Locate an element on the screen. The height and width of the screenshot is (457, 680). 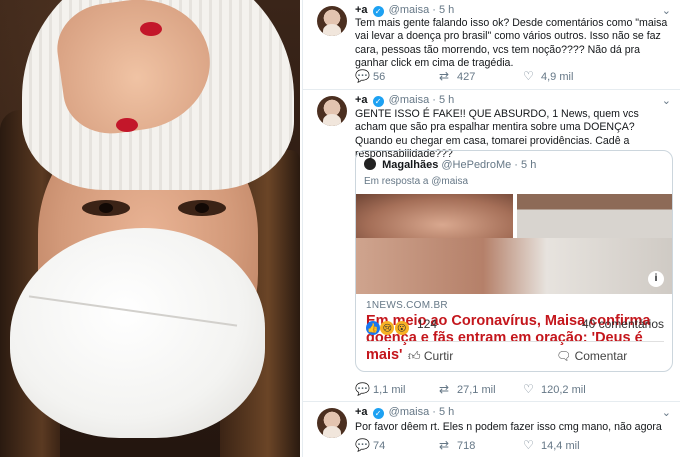
fb-comment-button: 🗨︎ Comentar is located at coordinates (591, 356).